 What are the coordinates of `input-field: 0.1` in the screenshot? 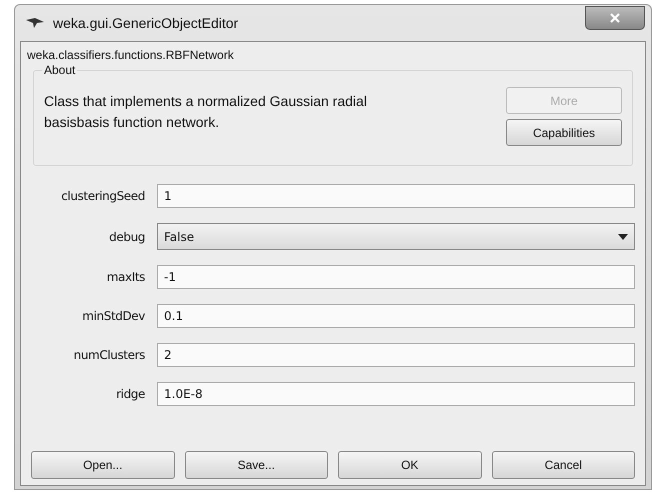 It's located at (396, 316).